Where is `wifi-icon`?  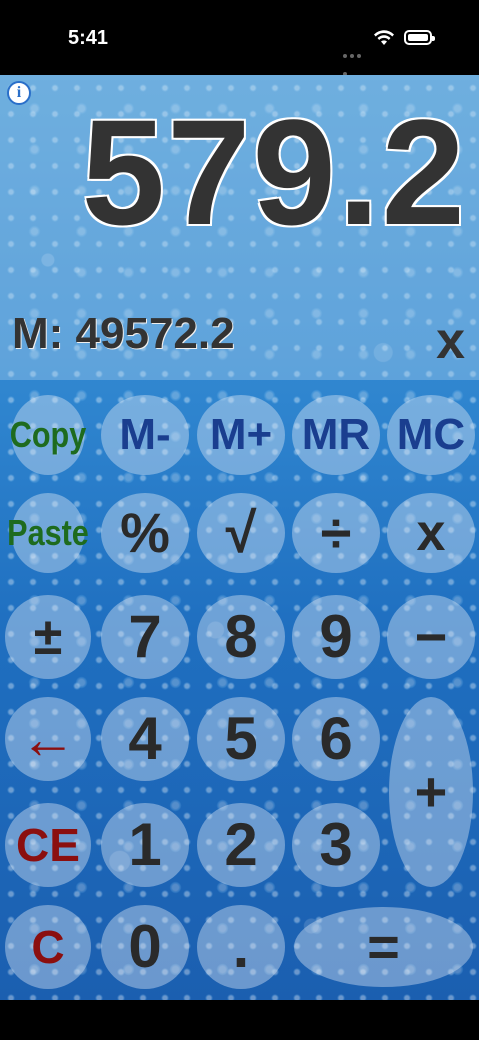 wifi-icon is located at coordinates (384, 37).